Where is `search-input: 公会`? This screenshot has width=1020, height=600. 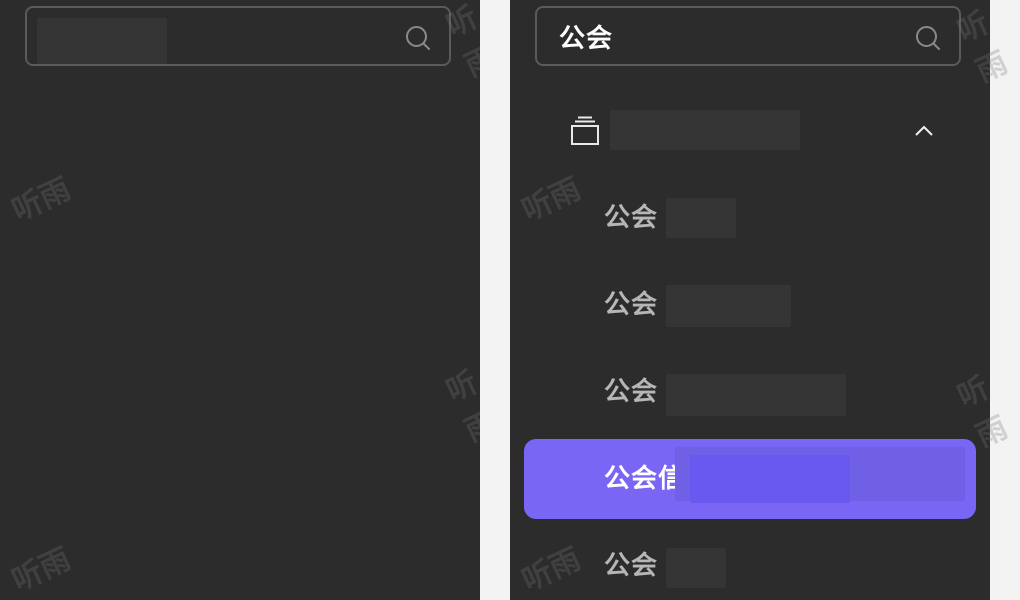 search-input: 公会 is located at coordinates (724, 36).